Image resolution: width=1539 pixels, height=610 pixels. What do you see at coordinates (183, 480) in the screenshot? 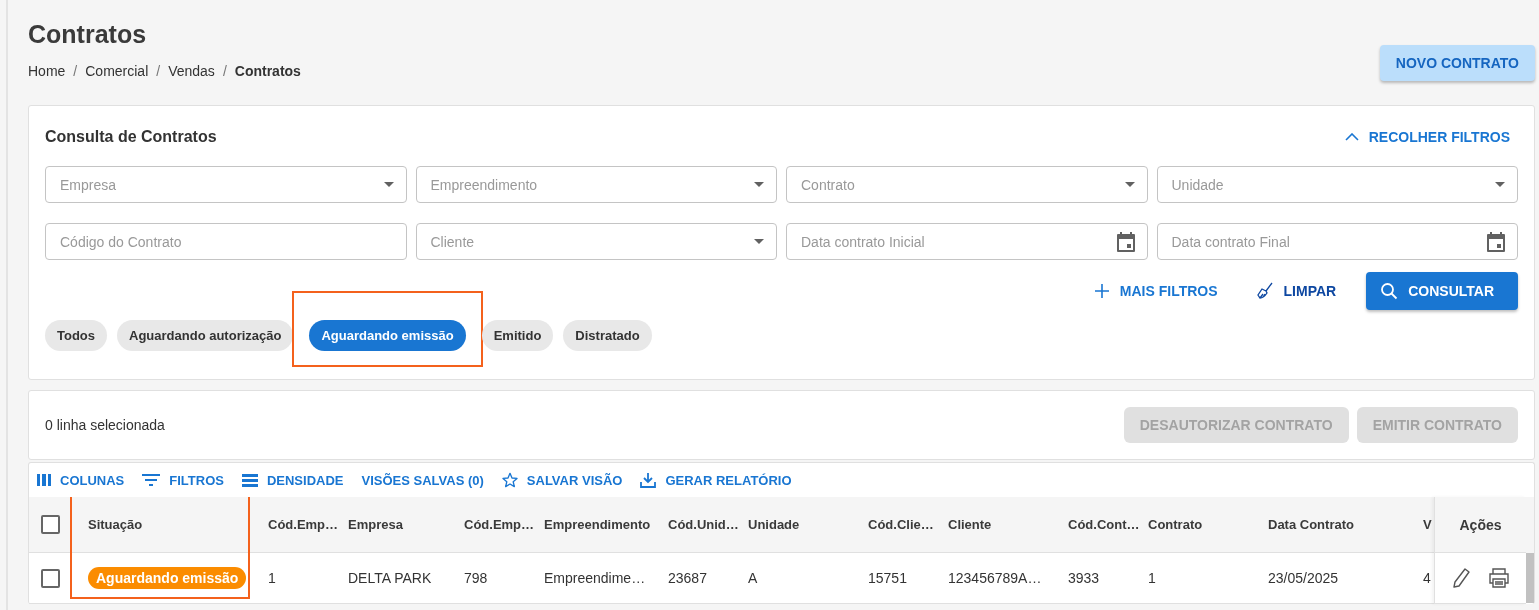
I see `toolbar-button: FILTROS` at bounding box center [183, 480].